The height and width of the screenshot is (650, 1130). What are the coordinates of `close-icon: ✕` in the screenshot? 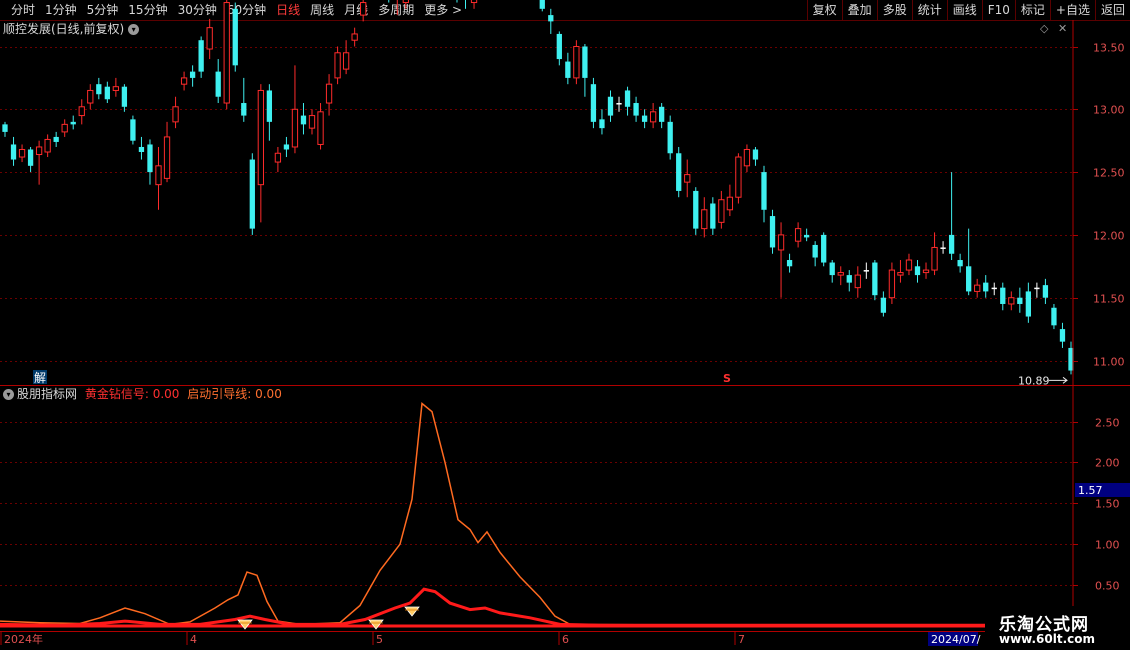 It's located at (1062, 28).